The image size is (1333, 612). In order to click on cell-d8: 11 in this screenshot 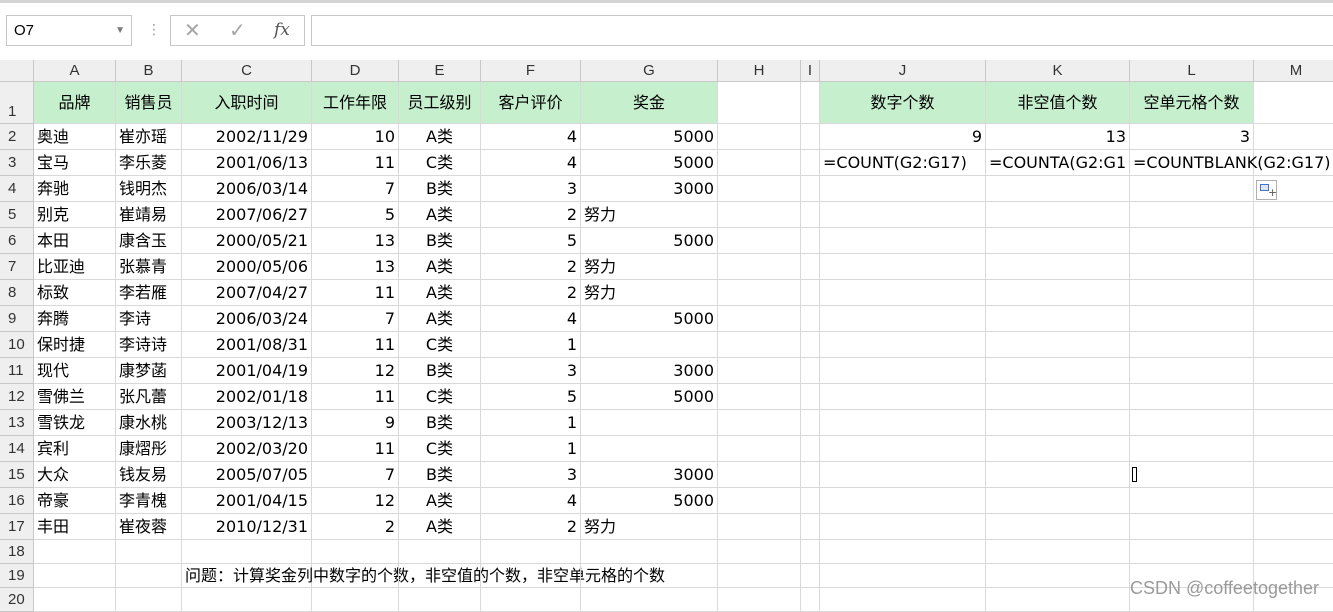, I will do `click(355, 293)`.